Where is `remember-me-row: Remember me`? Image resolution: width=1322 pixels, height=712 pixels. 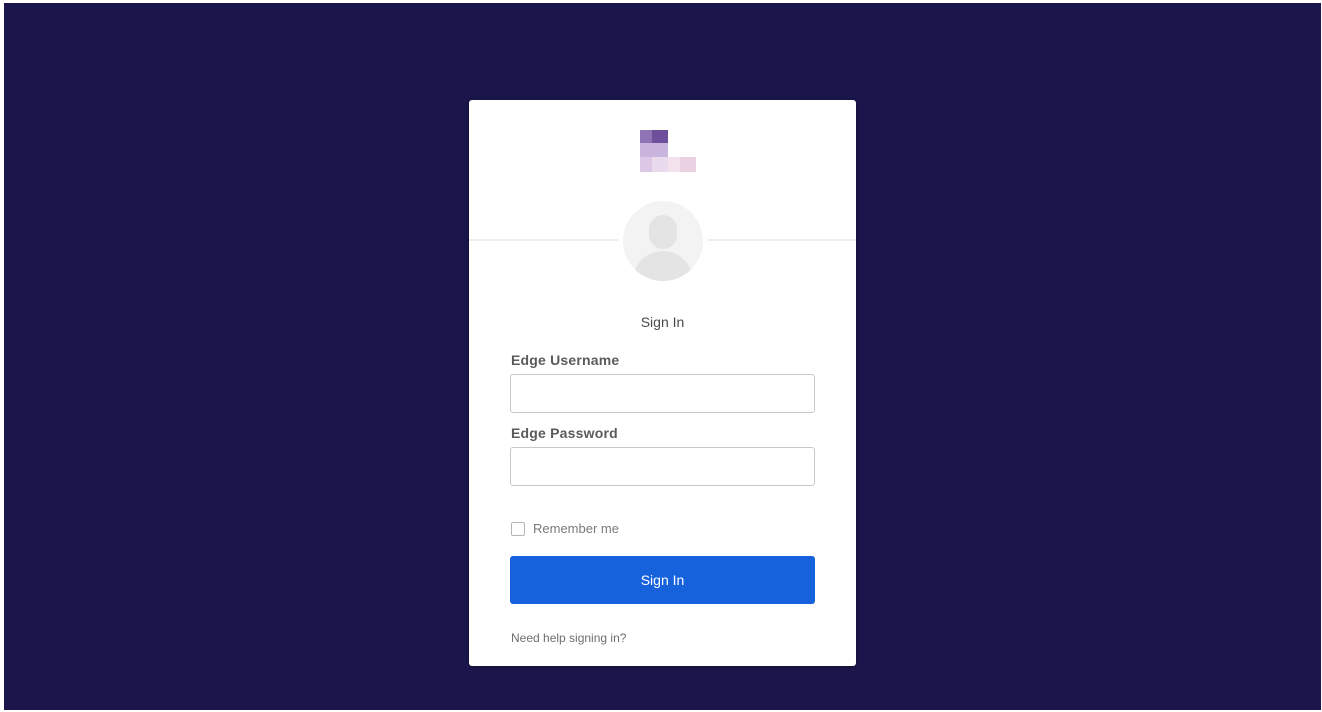
remember-me-row: Remember me is located at coordinates (565, 528).